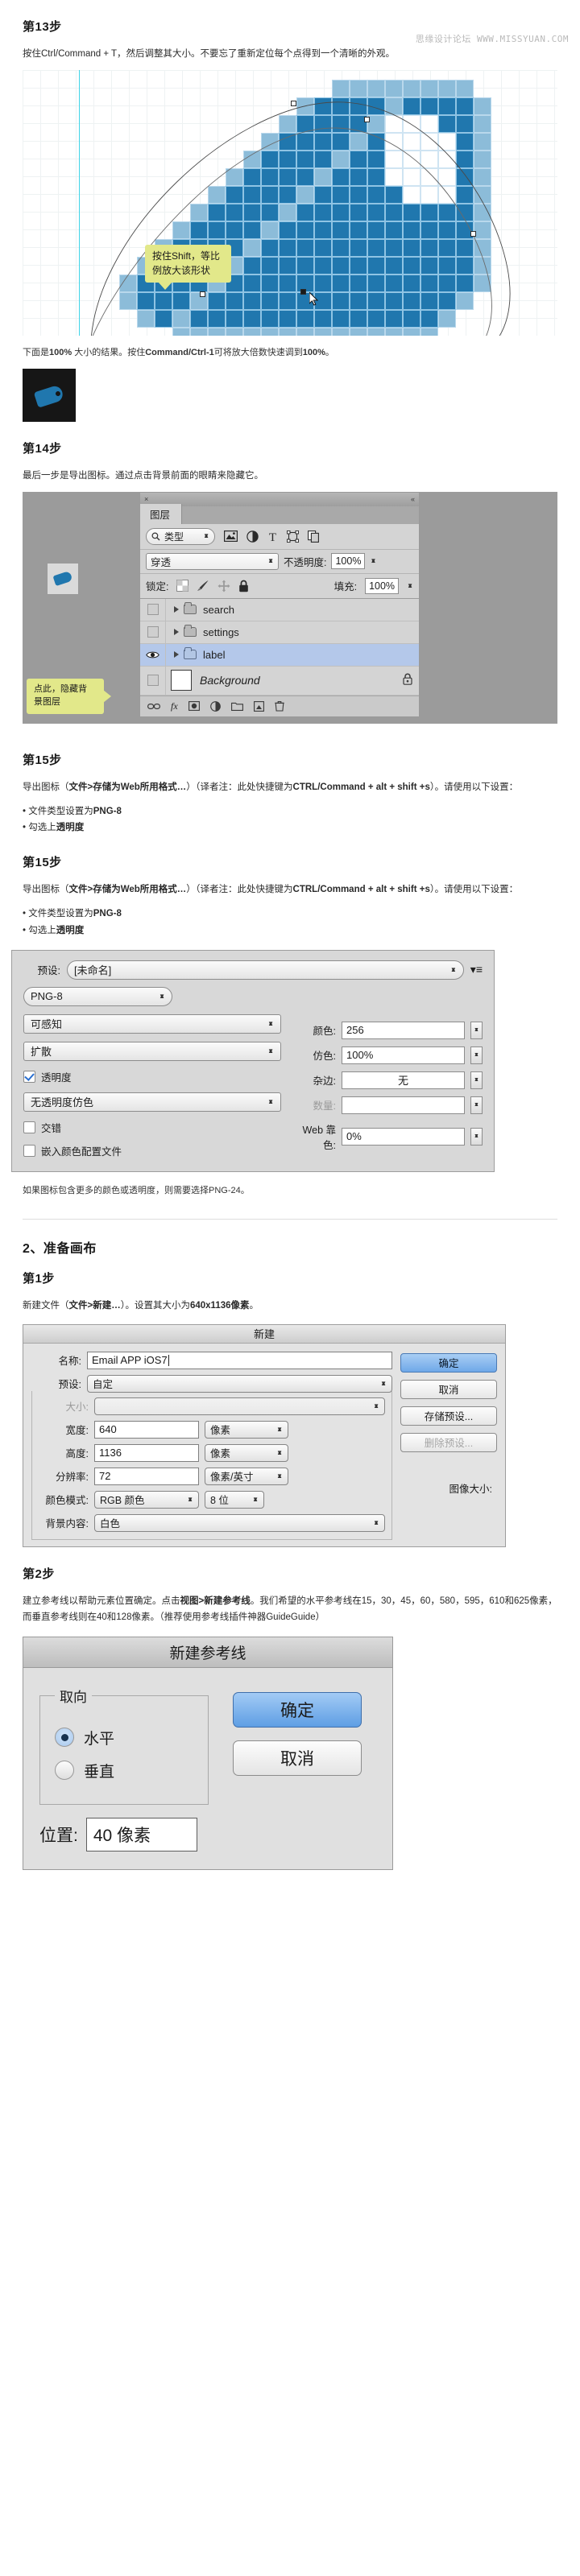 The image size is (580, 2576). What do you see at coordinates (108, 1429) in the screenshot?
I see `width-value: 640` at bounding box center [108, 1429].